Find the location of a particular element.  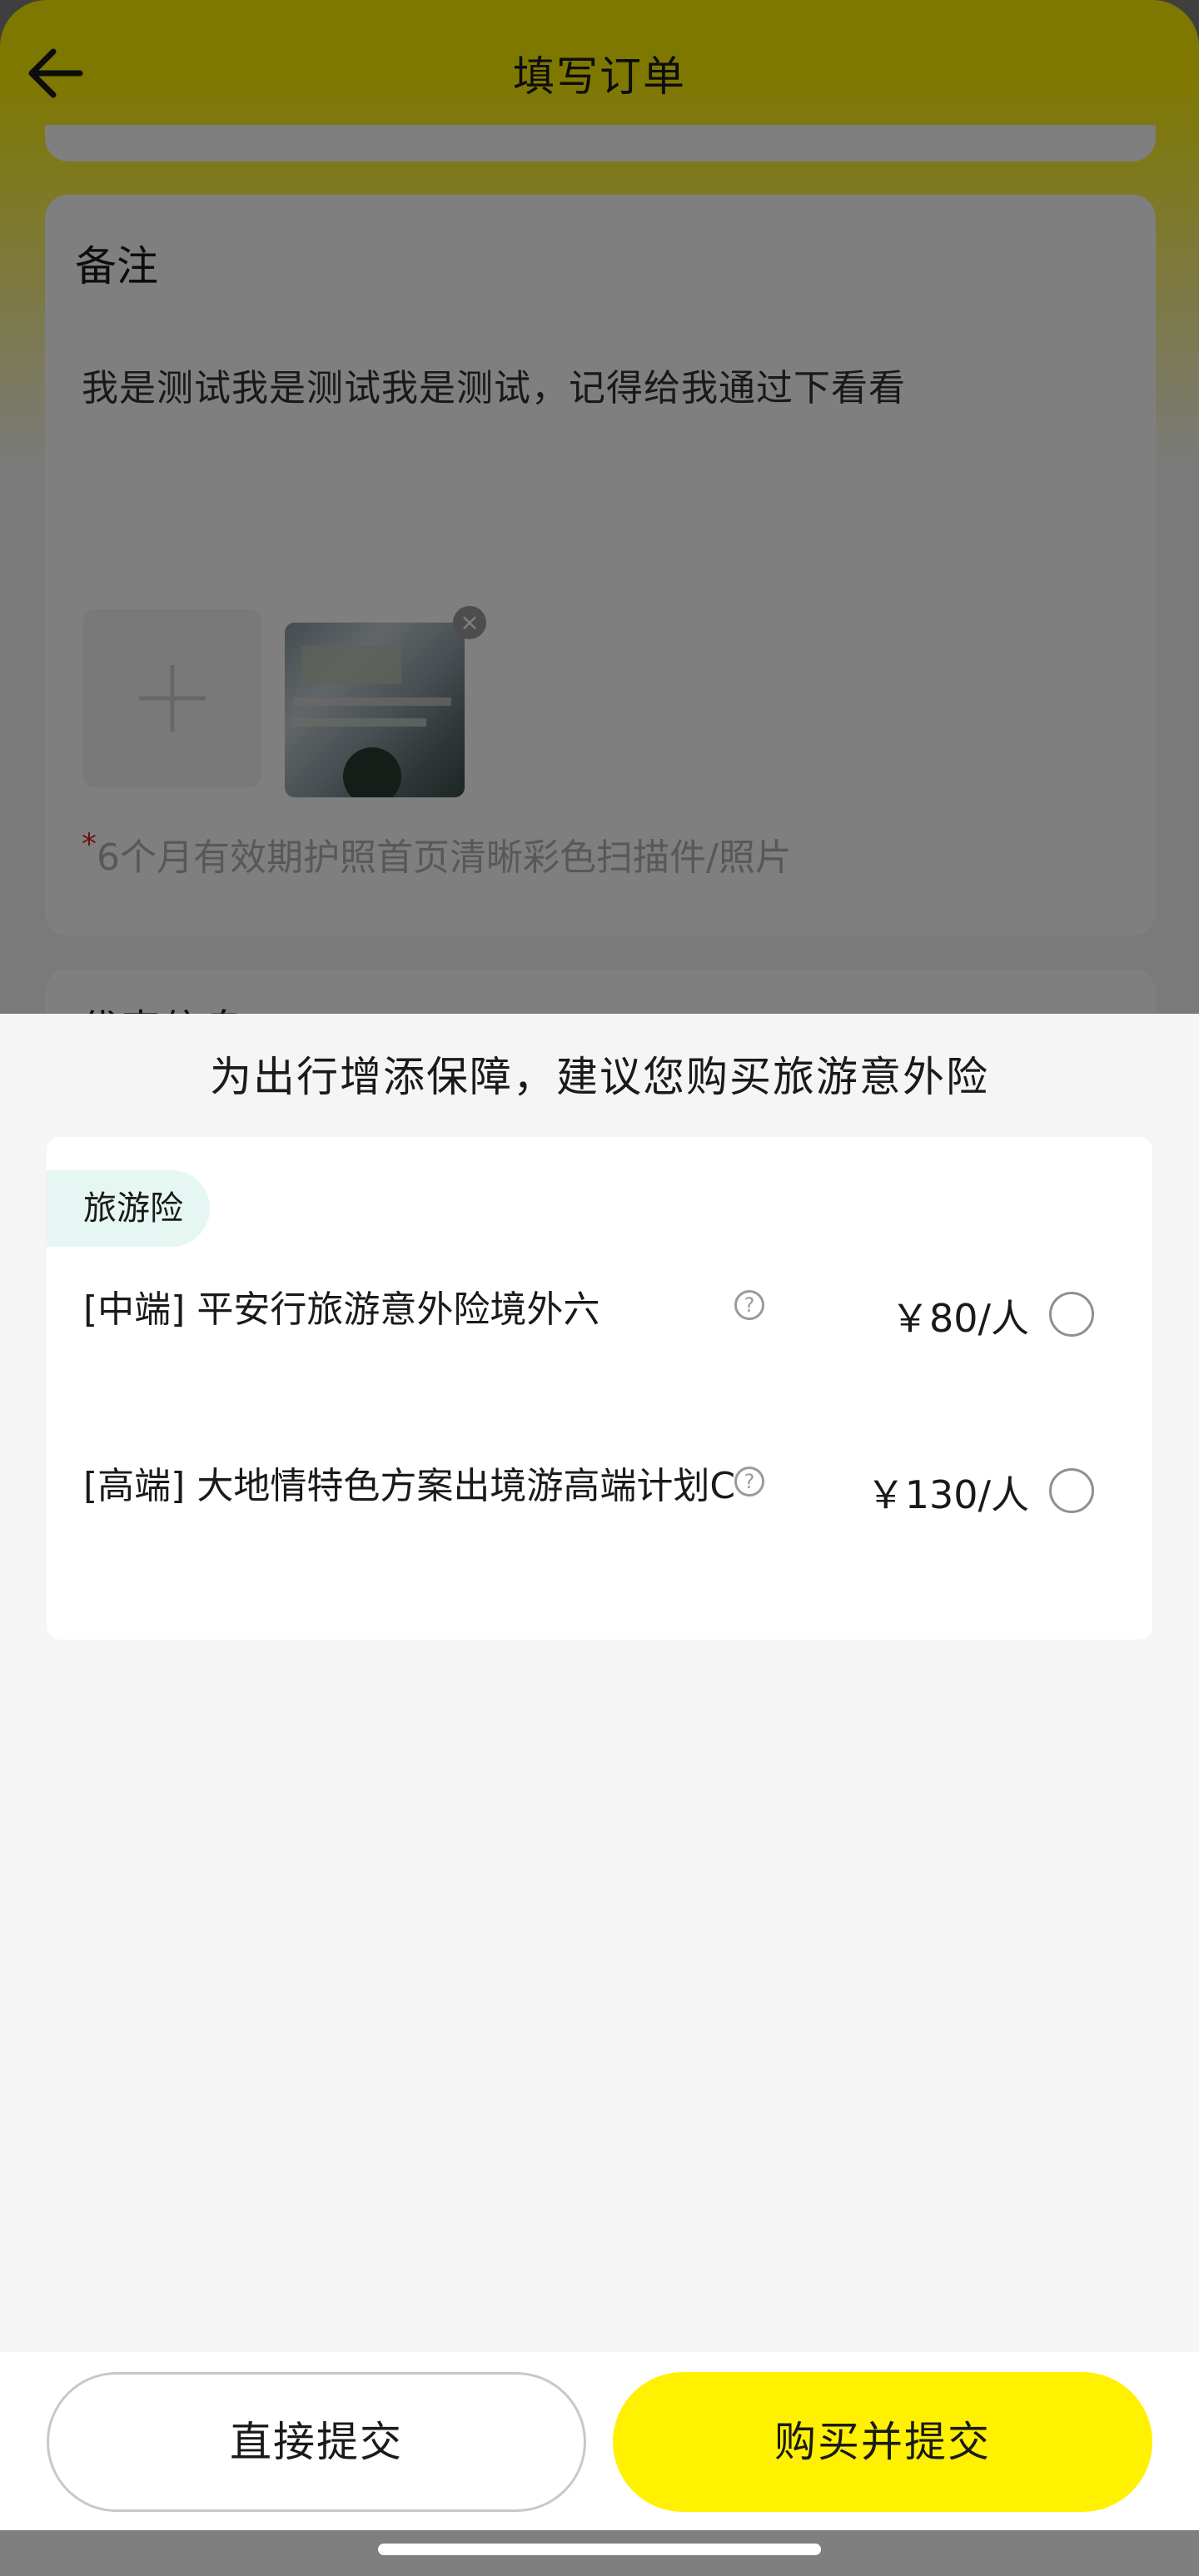

insurance-name: [中端] 平安行旅游意外险境外六 is located at coordinates (341, 1309).